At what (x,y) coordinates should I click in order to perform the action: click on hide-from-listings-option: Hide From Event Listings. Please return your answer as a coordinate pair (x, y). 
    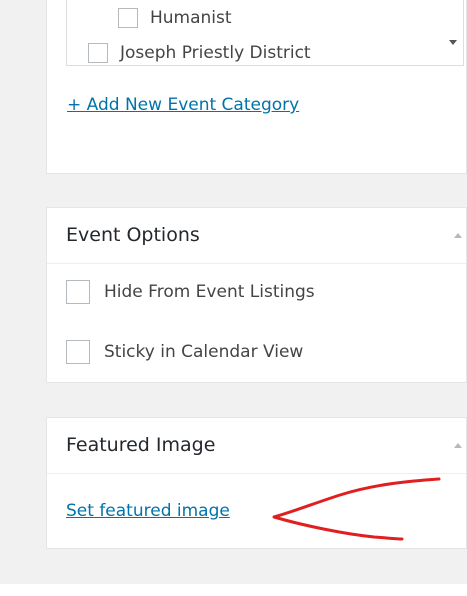
    Looking at the image, I should click on (190, 292).